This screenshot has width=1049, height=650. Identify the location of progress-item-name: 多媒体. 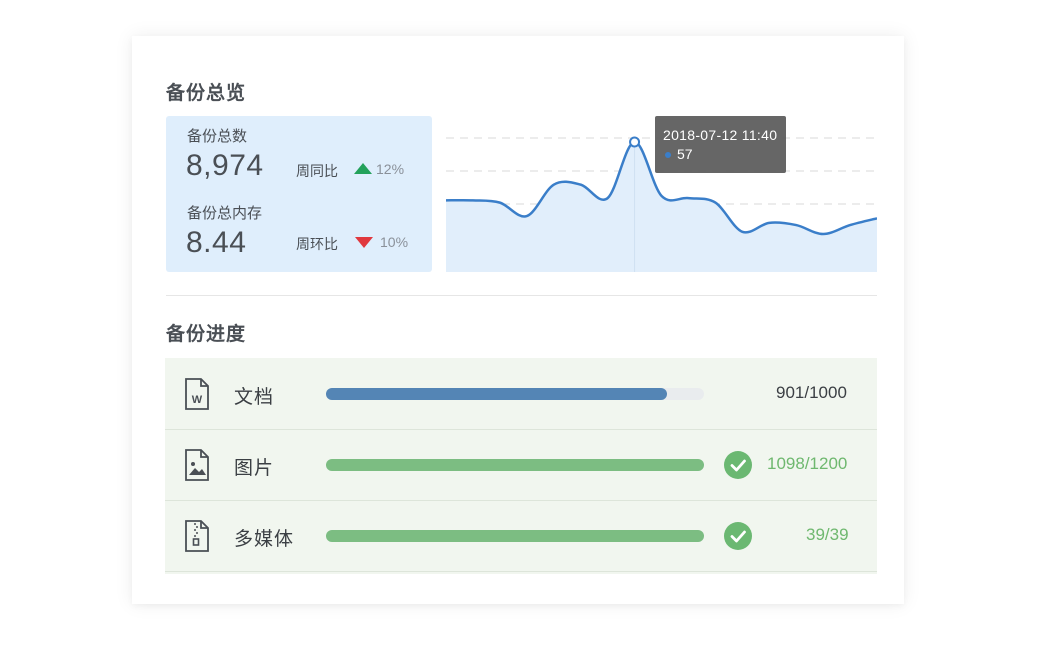
(264, 539).